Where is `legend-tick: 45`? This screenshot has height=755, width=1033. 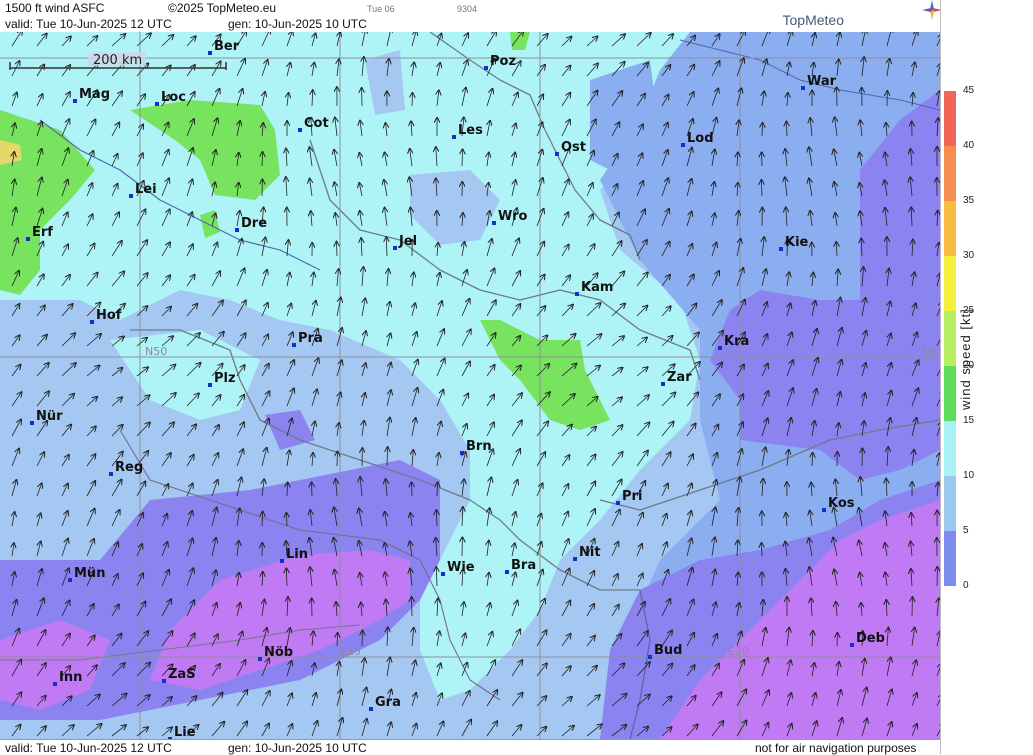
legend-tick: 45 is located at coordinates (968, 90).